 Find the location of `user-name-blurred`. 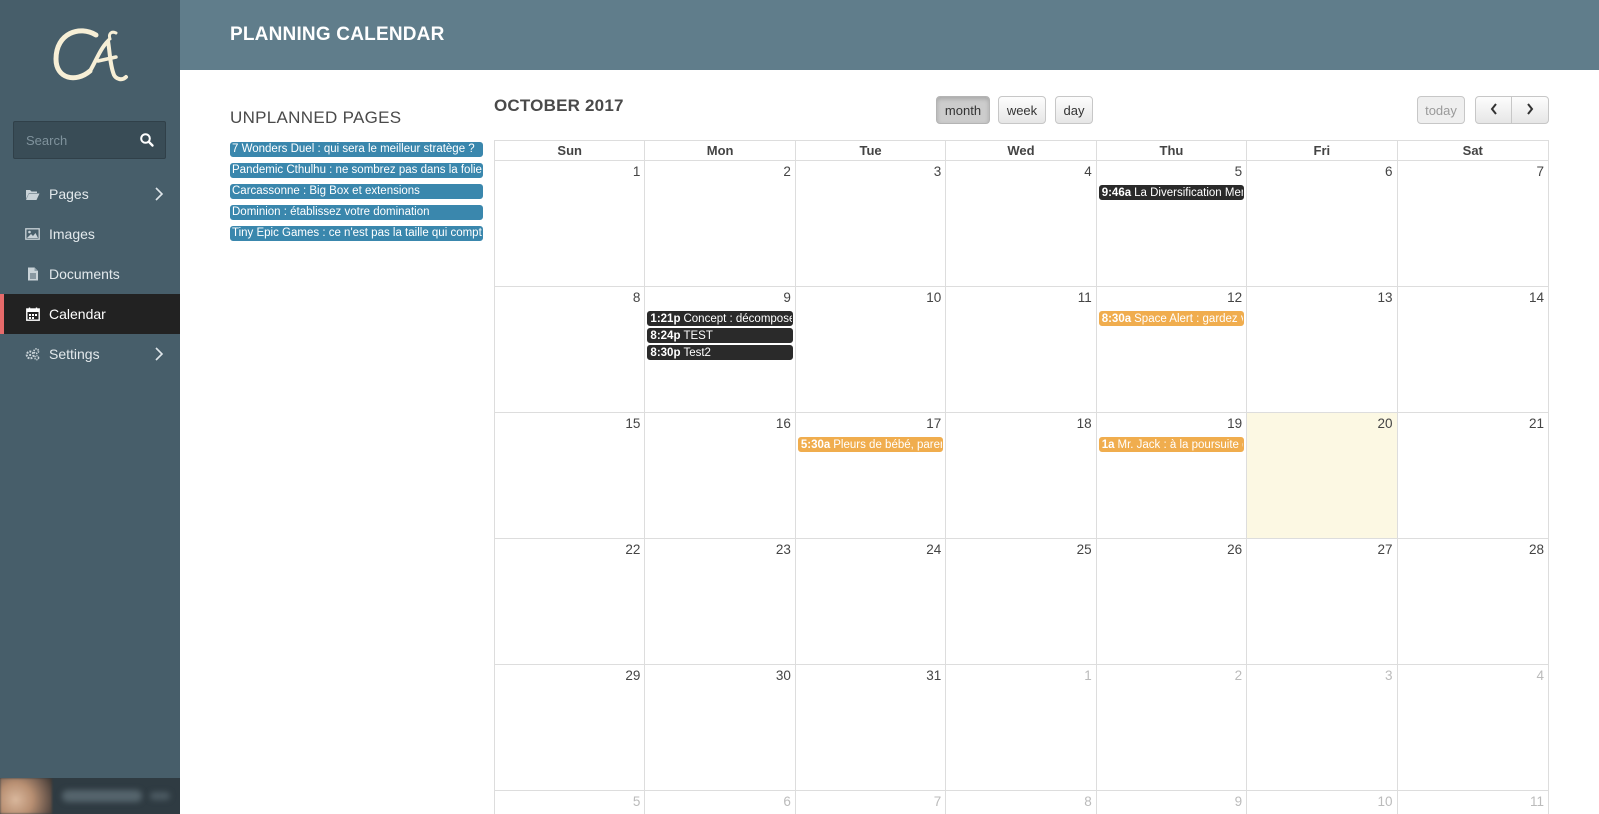

user-name-blurred is located at coordinates (102, 796).